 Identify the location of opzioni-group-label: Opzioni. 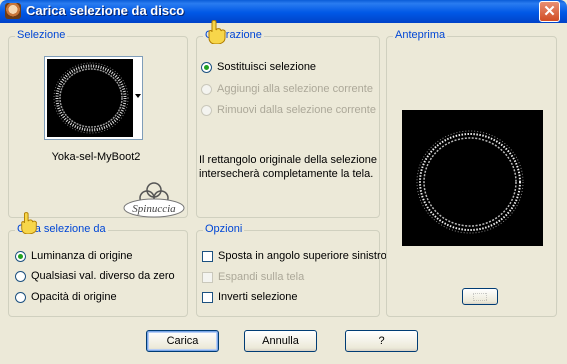
(224, 229).